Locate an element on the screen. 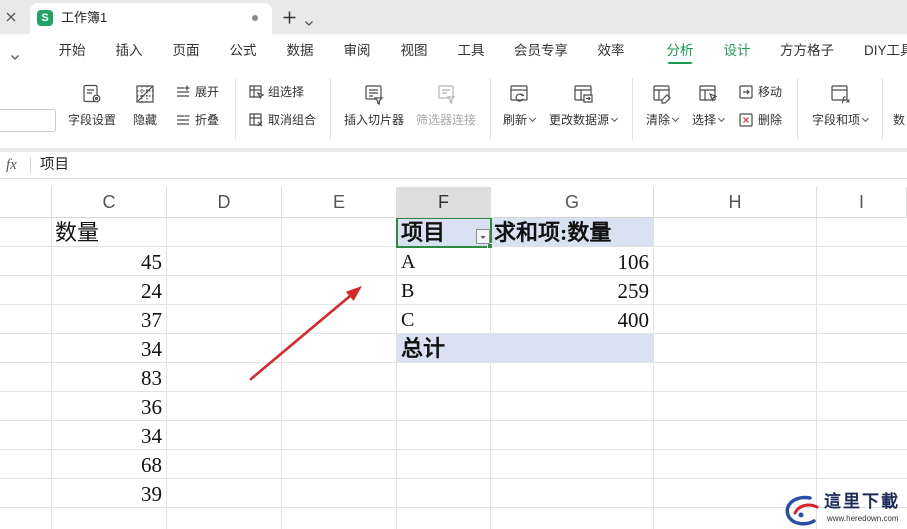 This screenshot has height=529, width=907. menu-tab-page: 页面 is located at coordinates (186, 51).